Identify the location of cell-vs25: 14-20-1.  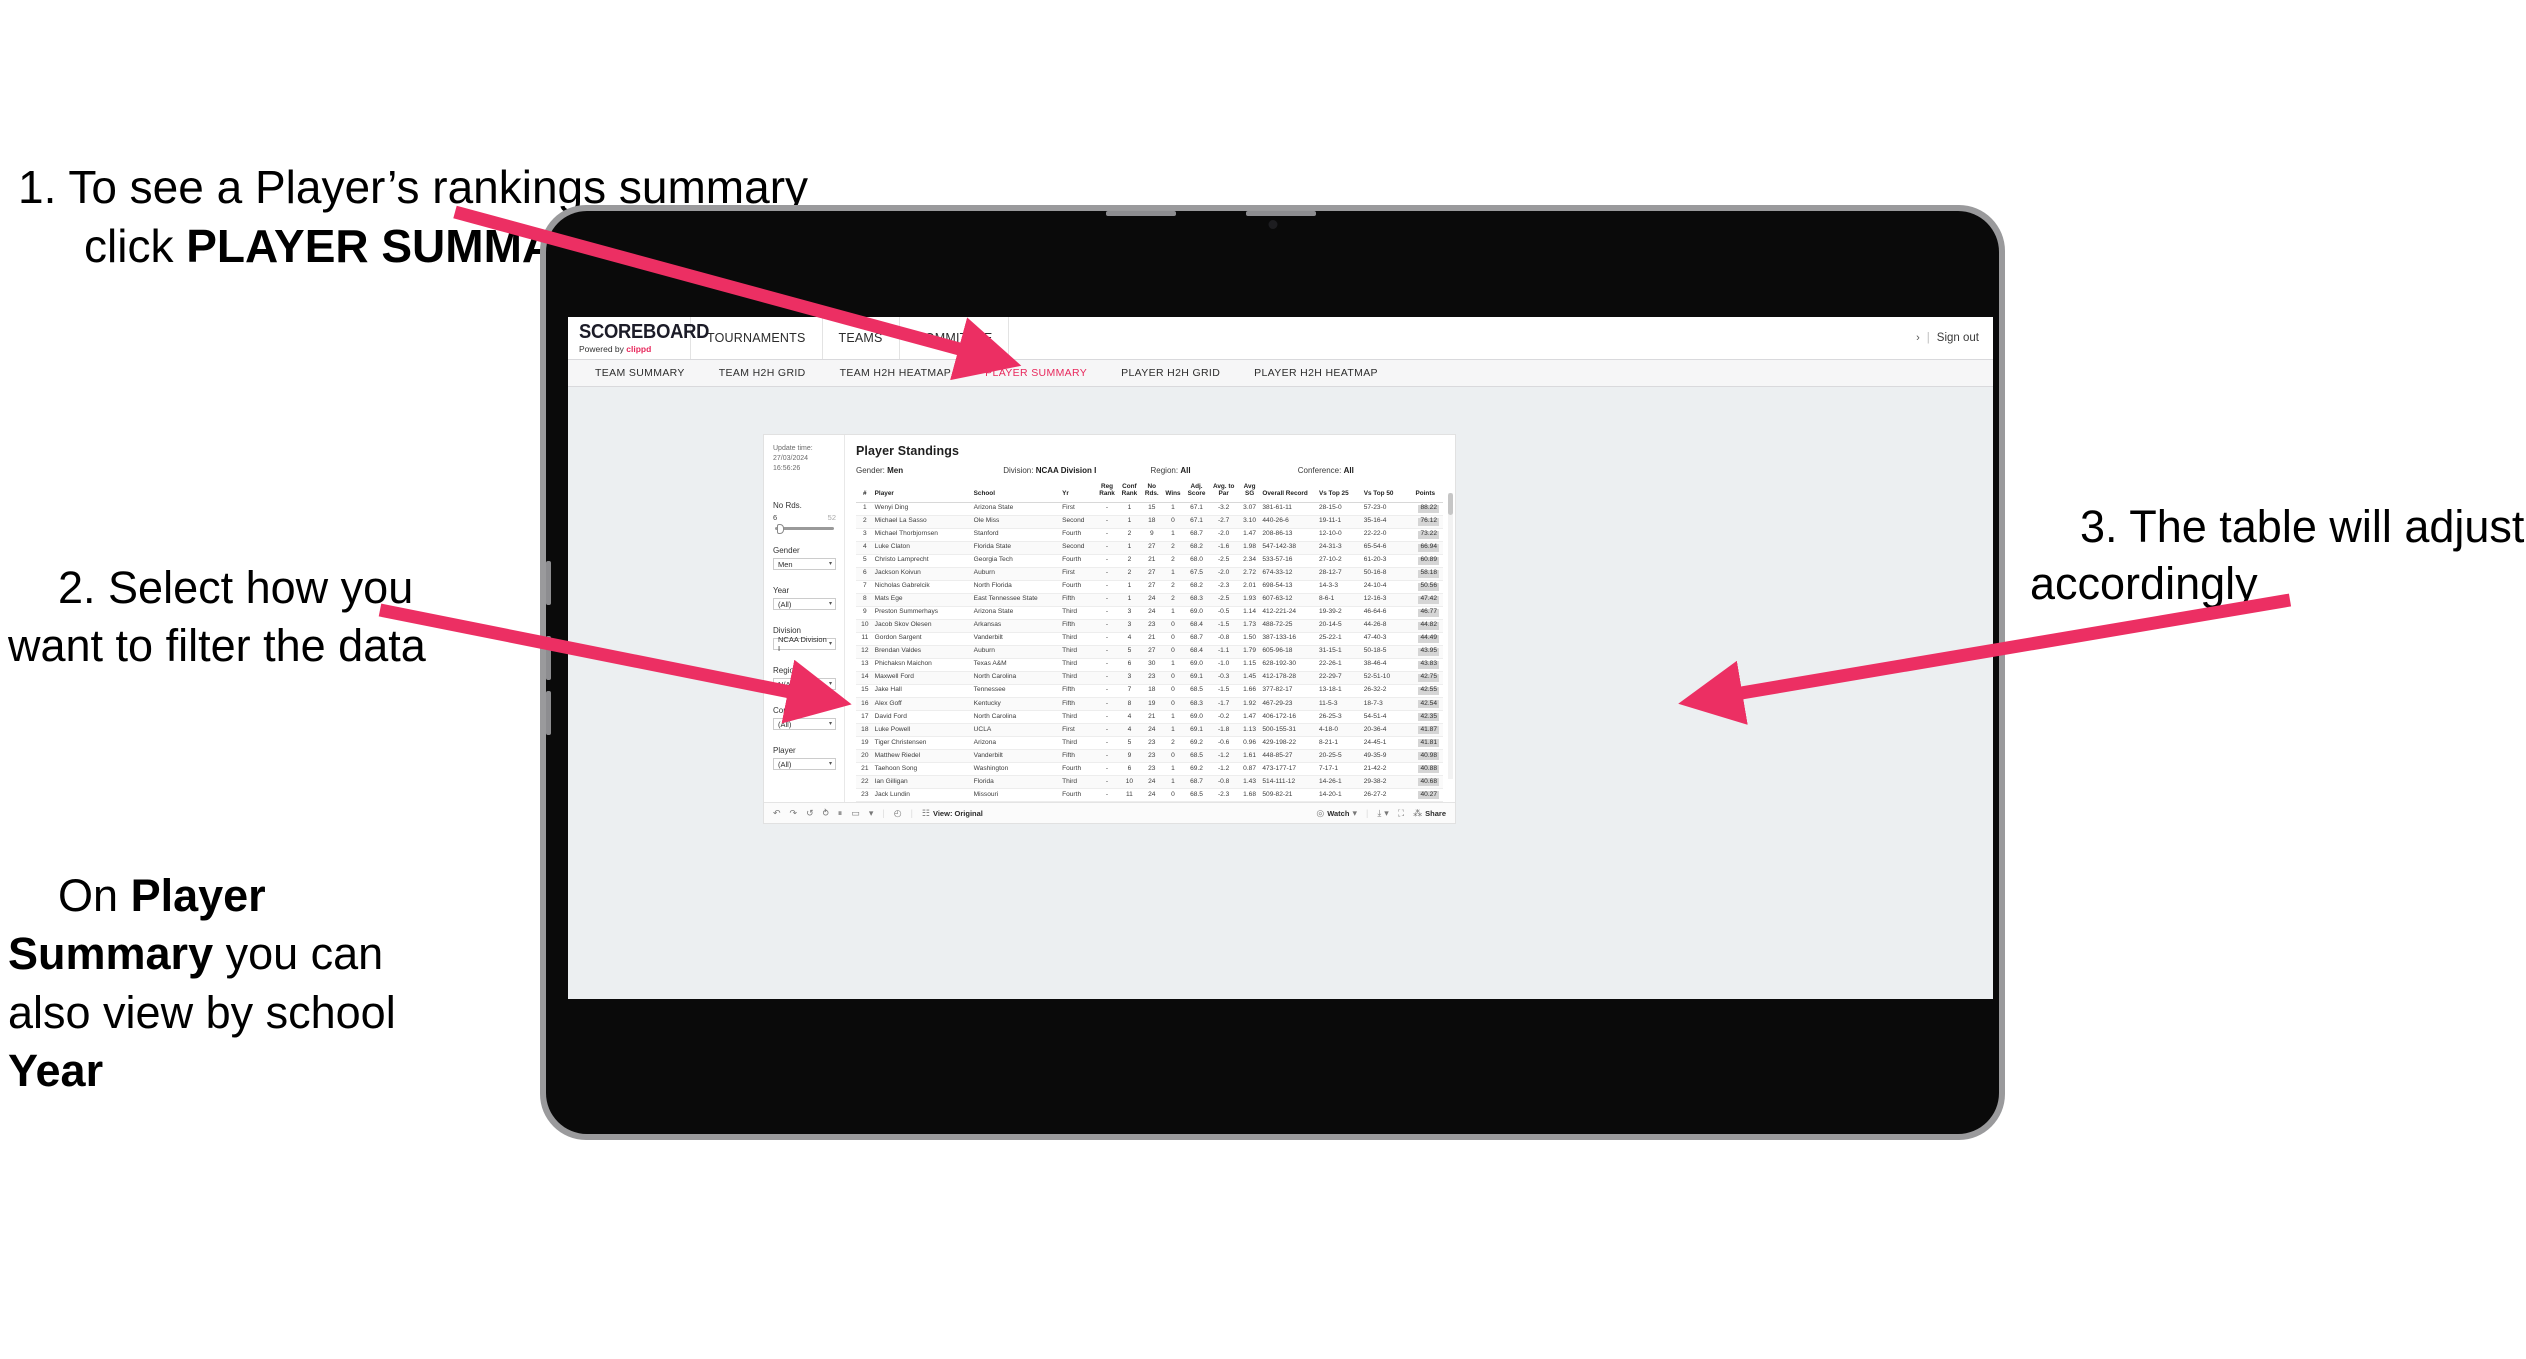
(1340, 795).